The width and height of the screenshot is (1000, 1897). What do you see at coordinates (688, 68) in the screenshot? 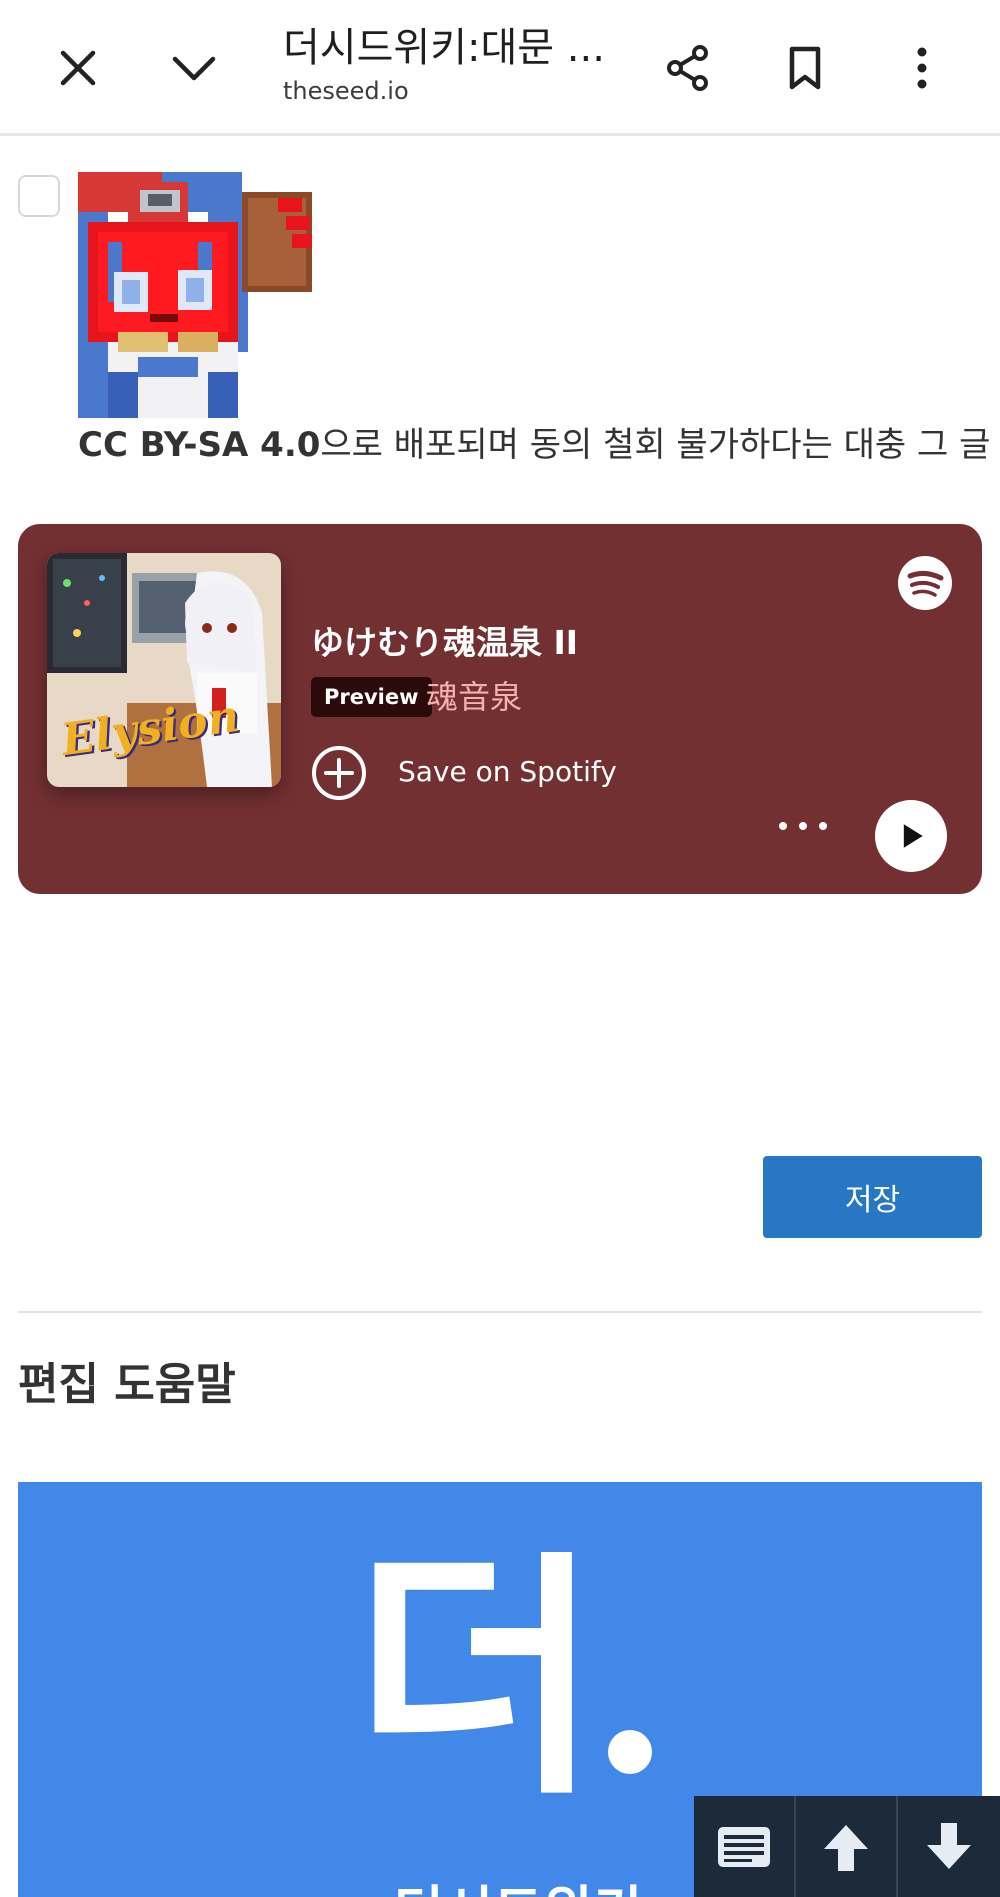
I see `share-icon` at bounding box center [688, 68].